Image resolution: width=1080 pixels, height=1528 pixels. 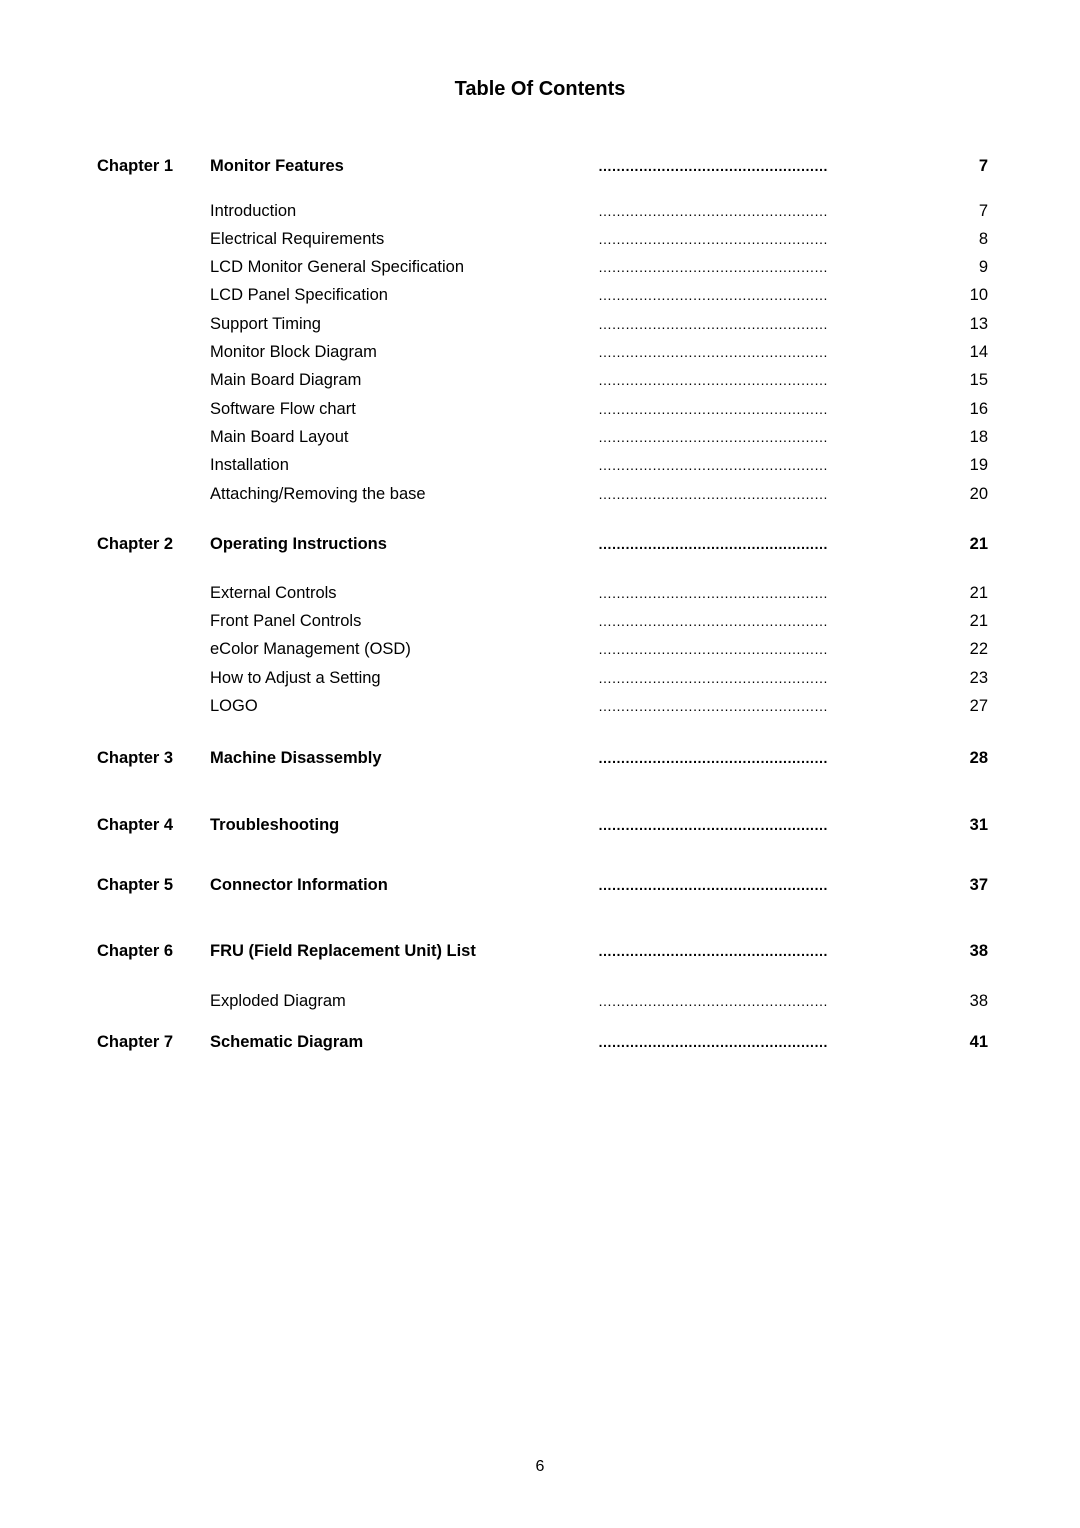 What do you see at coordinates (249, 465) in the screenshot?
I see `section-title: Installation` at bounding box center [249, 465].